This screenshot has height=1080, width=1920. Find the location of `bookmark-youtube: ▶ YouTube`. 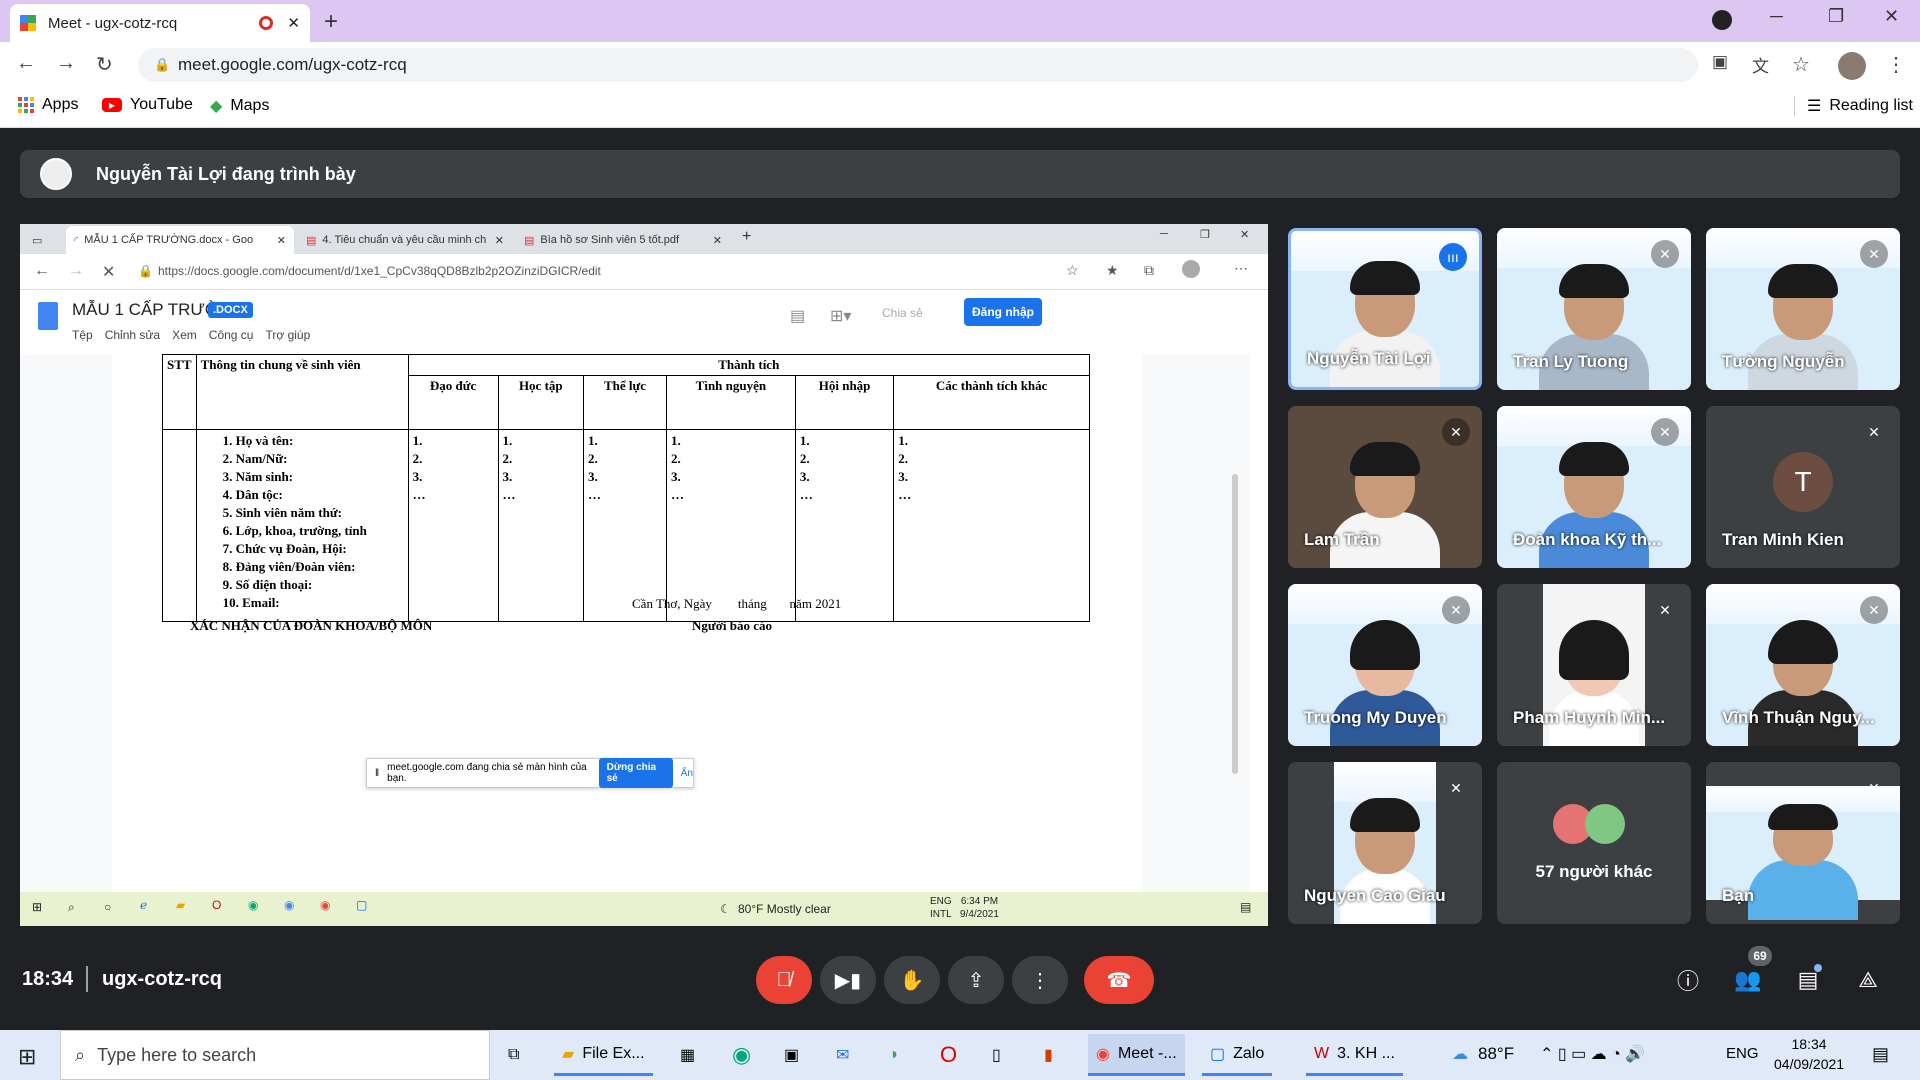

bookmark-youtube: ▶ YouTube is located at coordinates (147, 105).